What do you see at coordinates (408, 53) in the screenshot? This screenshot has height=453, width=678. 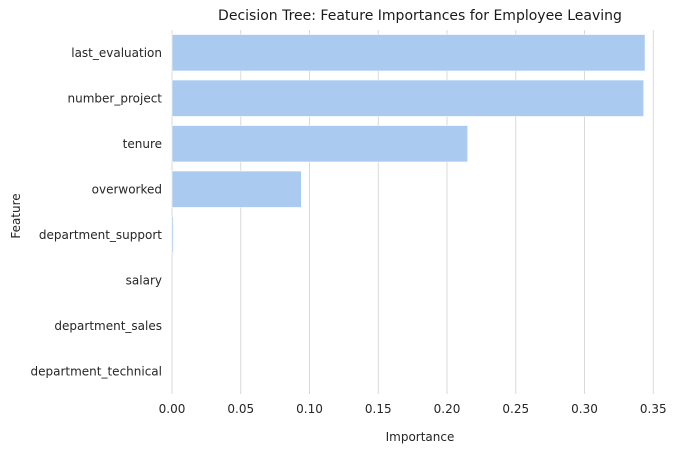 I see `bar-last-evaluation` at bounding box center [408, 53].